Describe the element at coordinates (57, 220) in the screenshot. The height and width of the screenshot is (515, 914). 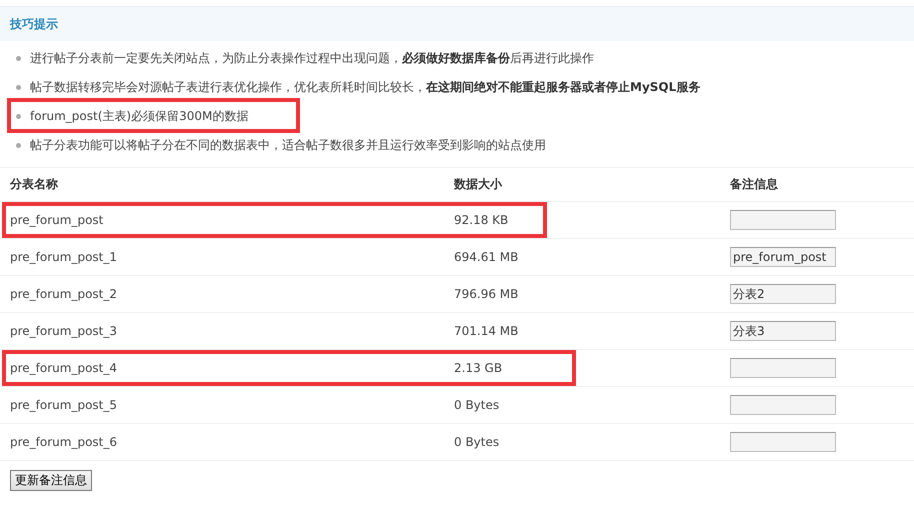
I see `table-name-cell-text: pre_forum_post` at that location.